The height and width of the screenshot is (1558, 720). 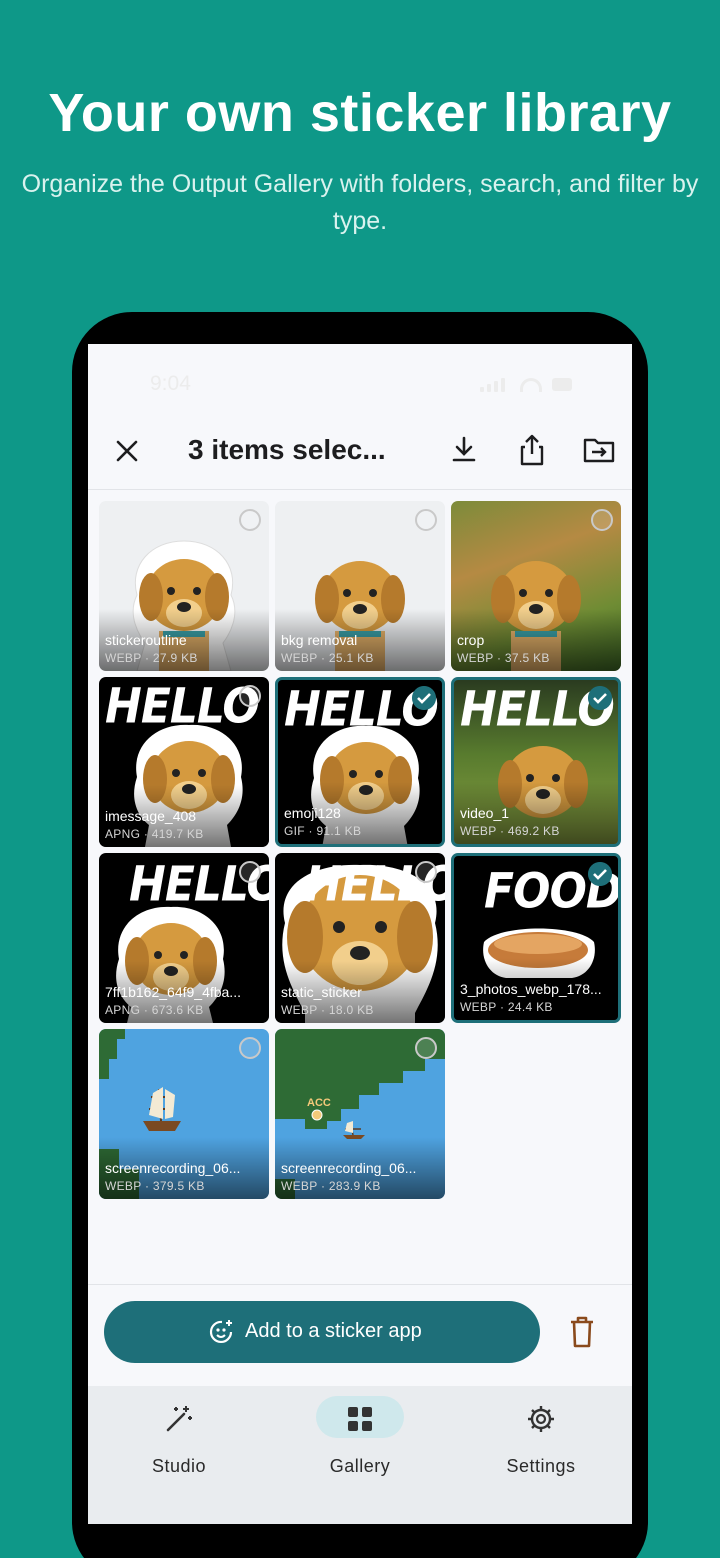 What do you see at coordinates (327, 658) in the screenshot?
I see `item-meta: WEBP · 25.1 KB` at bounding box center [327, 658].